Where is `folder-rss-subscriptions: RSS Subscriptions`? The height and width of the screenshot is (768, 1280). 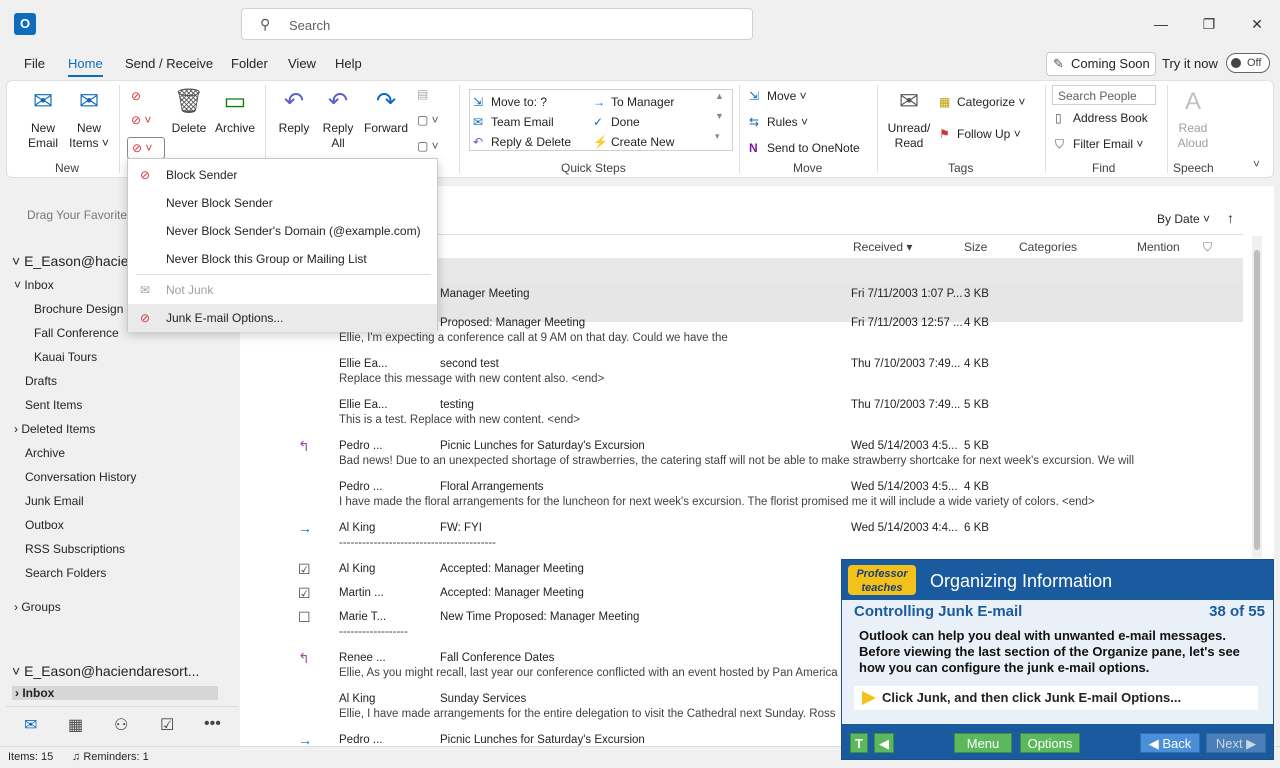 folder-rss-subscriptions: RSS Subscriptions is located at coordinates (75, 549).